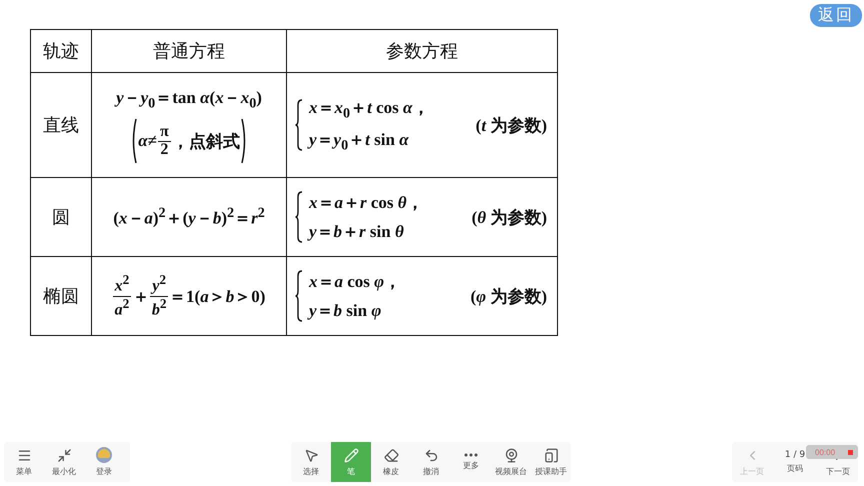 This screenshot has height=486, width=864. I want to click on tool-button: 视频展台, so click(511, 462).